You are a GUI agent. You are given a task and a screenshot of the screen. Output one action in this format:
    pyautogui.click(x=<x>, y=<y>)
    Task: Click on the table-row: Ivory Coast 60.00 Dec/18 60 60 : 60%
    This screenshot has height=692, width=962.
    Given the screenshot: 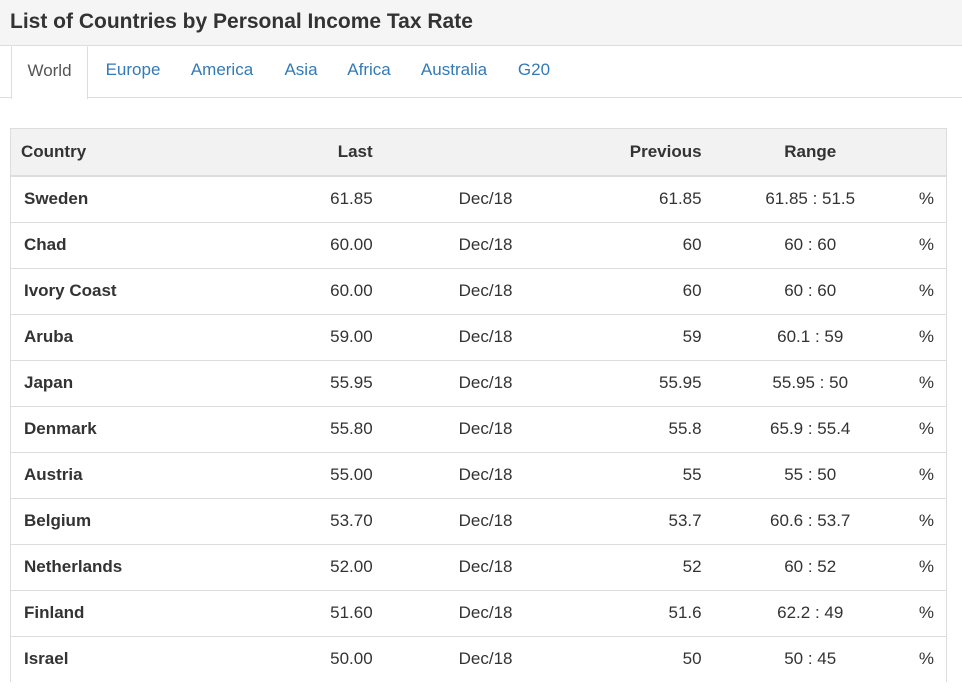 What is the action you would take?
    pyautogui.click(x=478, y=290)
    